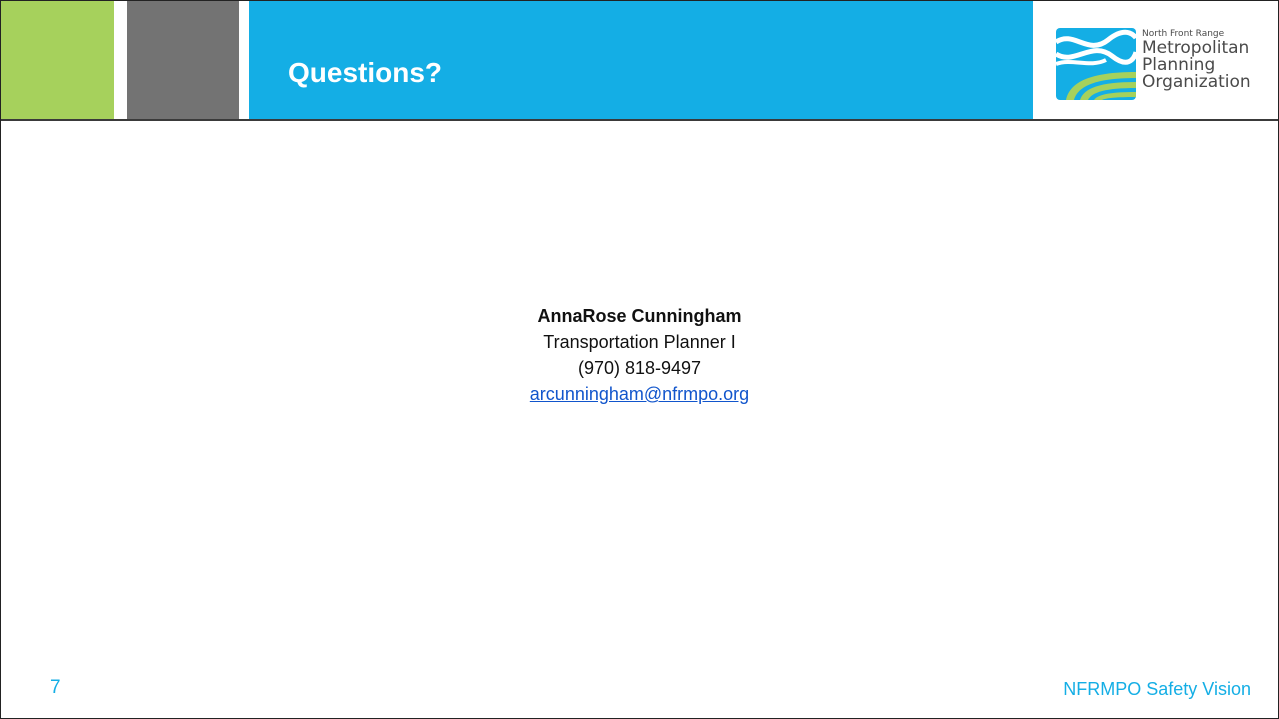 The width and height of the screenshot is (1279, 719). What do you see at coordinates (639, 368) in the screenshot?
I see `contact-phone: (970) 818-9497` at bounding box center [639, 368].